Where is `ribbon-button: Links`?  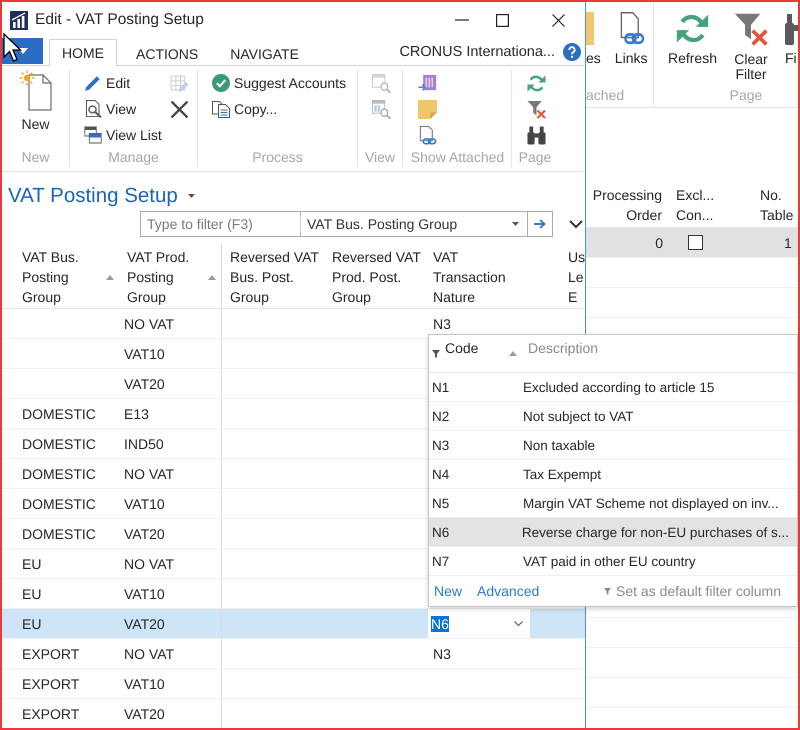
ribbon-button: Links is located at coordinates (631, 39).